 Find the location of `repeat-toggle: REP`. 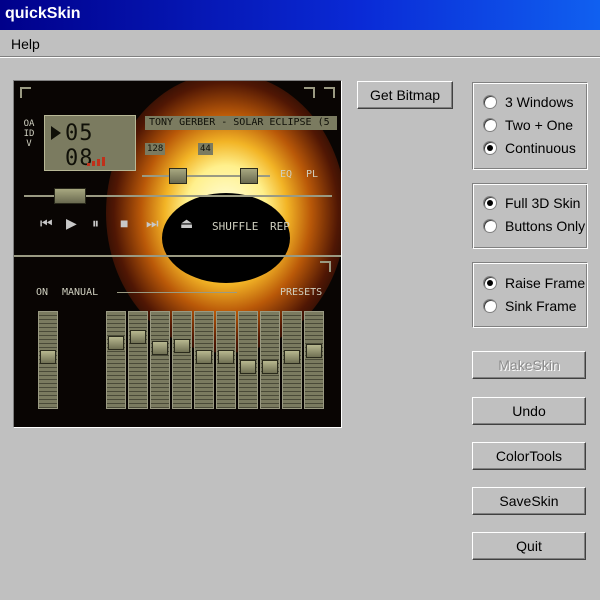

repeat-toggle: REP is located at coordinates (280, 226).